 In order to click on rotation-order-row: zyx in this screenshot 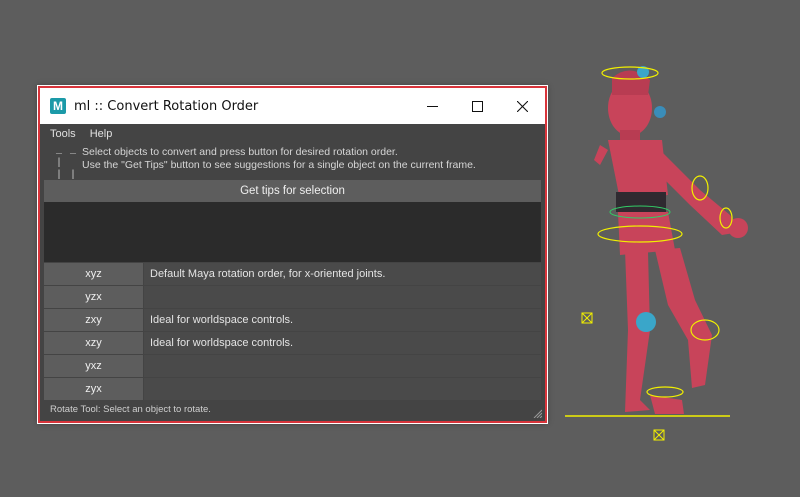, I will do `click(292, 389)`.